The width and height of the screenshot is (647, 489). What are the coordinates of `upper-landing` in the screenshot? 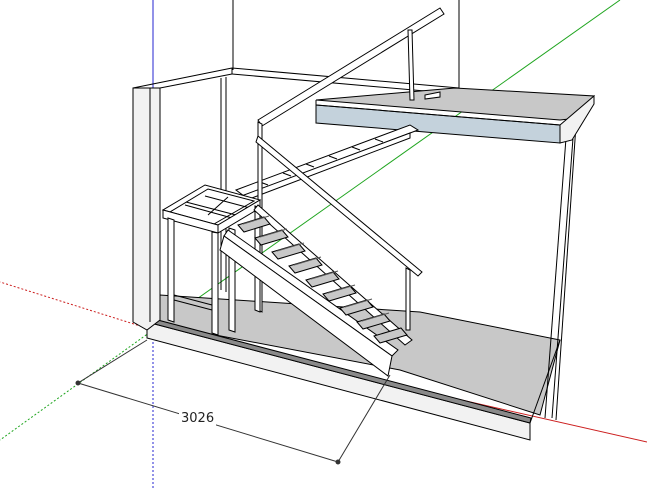 It's located at (455, 115).